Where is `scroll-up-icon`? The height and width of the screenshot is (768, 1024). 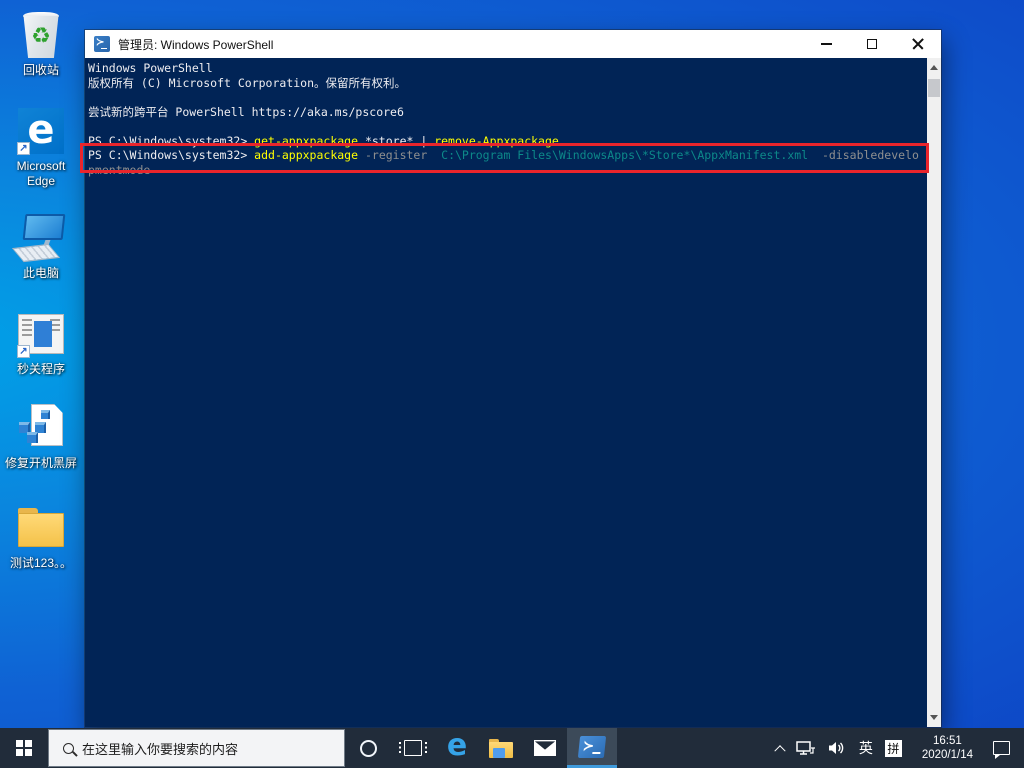
scroll-up-icon is located at coordinates (934, 67).